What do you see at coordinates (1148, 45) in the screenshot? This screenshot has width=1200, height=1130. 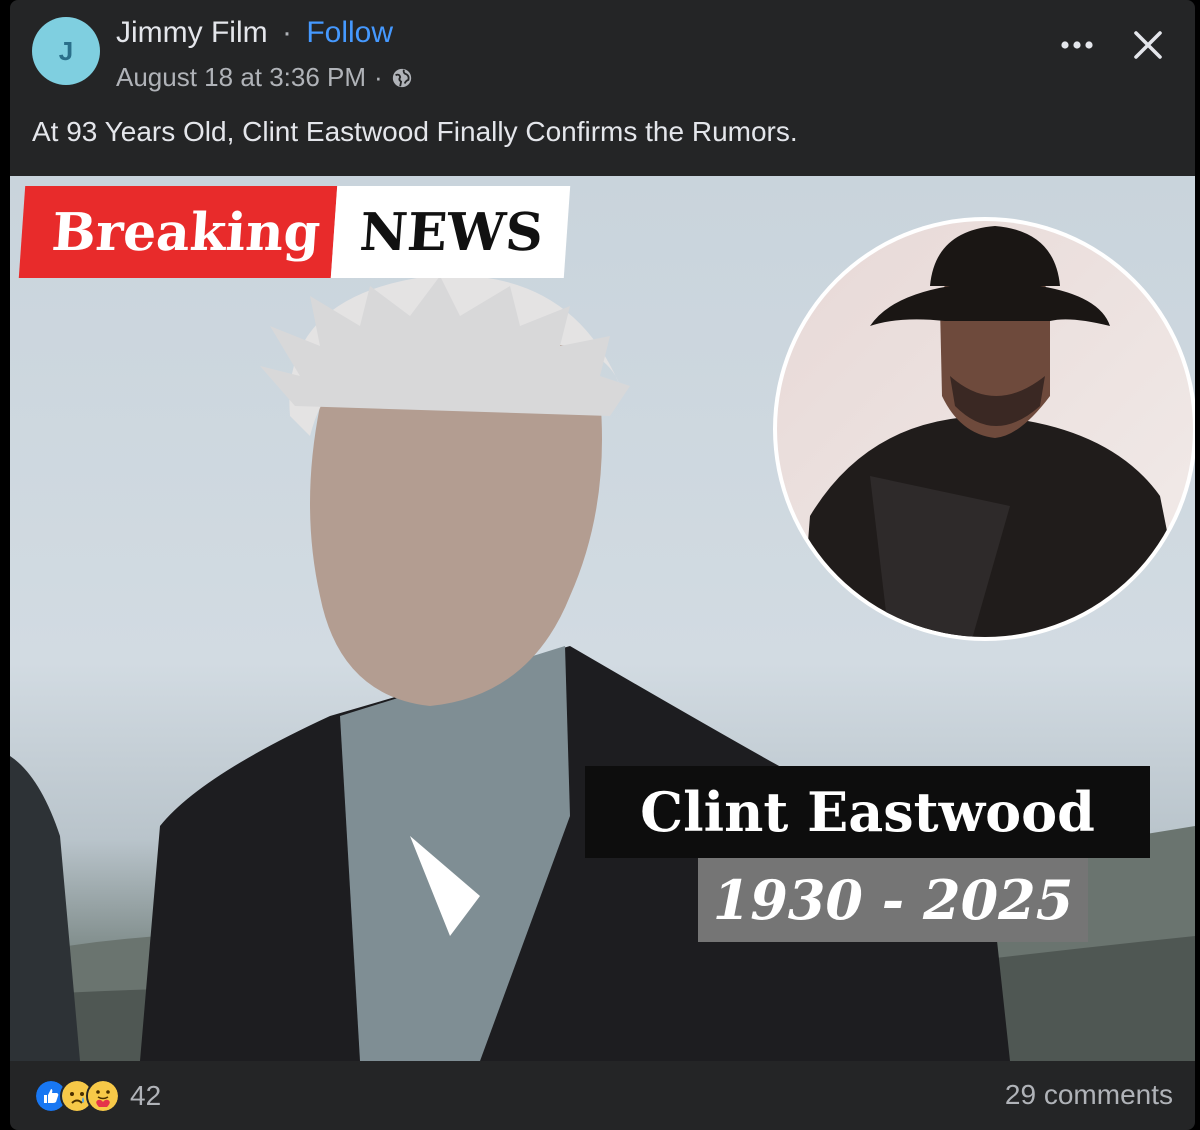 I see `close-icon` at bounding box center [1148, 45].